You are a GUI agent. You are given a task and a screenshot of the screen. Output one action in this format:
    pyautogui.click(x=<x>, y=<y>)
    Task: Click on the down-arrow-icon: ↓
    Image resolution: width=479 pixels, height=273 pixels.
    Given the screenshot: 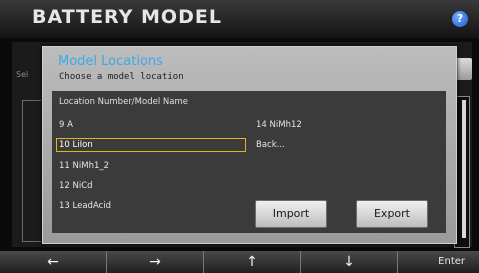 What is the action you would take?
    pyautogui.click(x=349, y=262)
    